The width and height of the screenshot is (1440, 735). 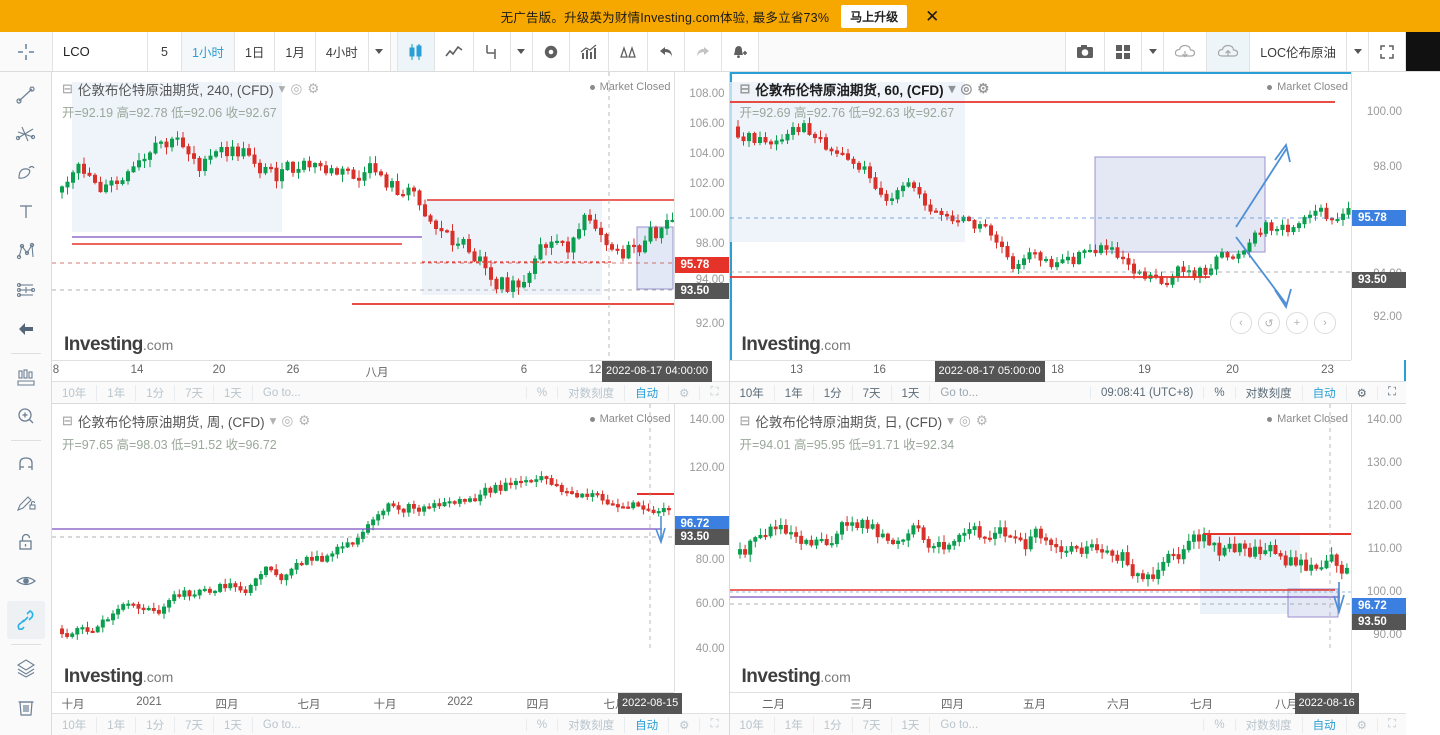 What do you see at coordinates (521, 51) in the screenshot?
I see `indicators-chevron-down-icon` at bounding box center [521, 51].